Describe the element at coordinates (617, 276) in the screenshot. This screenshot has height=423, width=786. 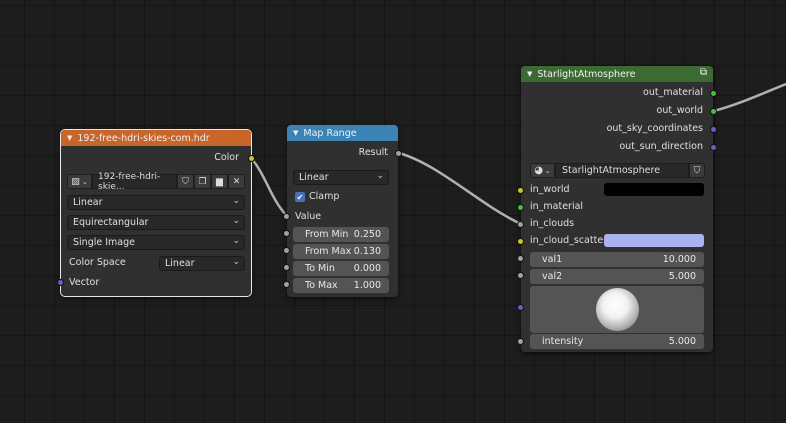
I see `val2-field: val2 5.000` at that location.